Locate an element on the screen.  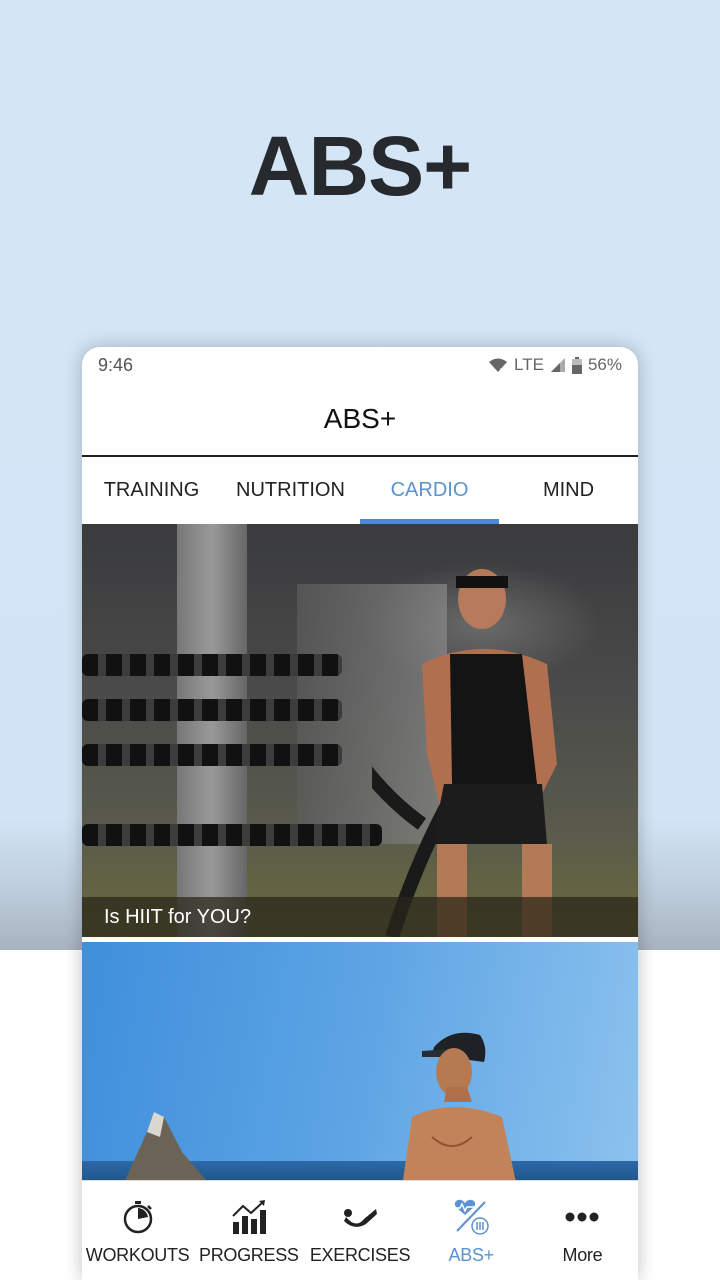
status-icons: x LTE 56% is located at coordinates (555, 365).